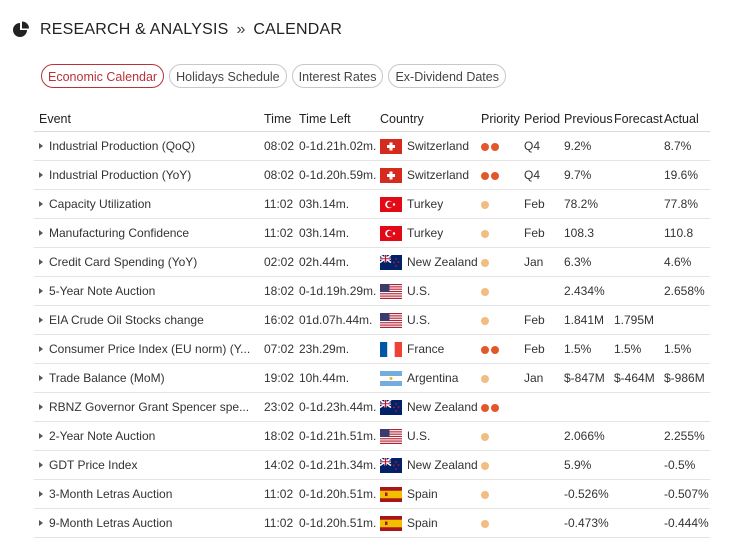 This screenshot has width=740, height=560. Describe the element at coordinates (391, 523) in the screenshot. I see `es-flag-icon` at that location.